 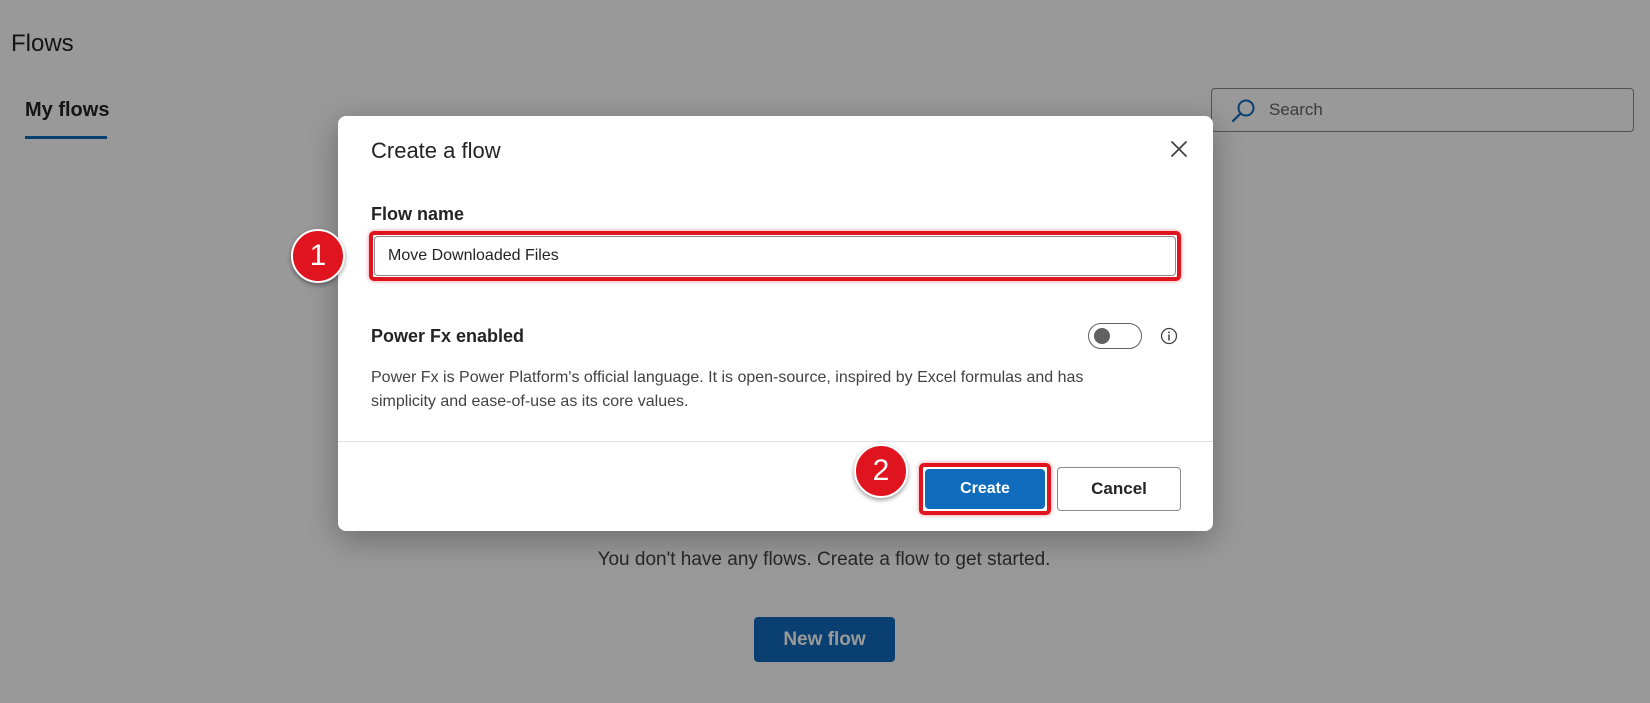 I want to click on power-fx-toggle, so click(x=1115, y=336).